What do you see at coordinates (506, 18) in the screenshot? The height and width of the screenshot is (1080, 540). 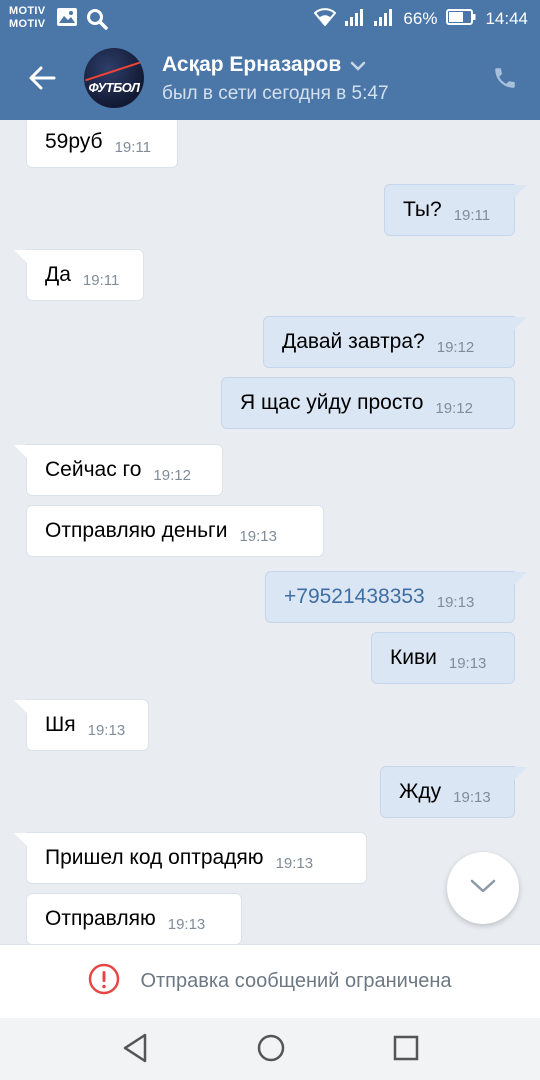 I see `clock: 14:44` at bounding box center [506, 18].